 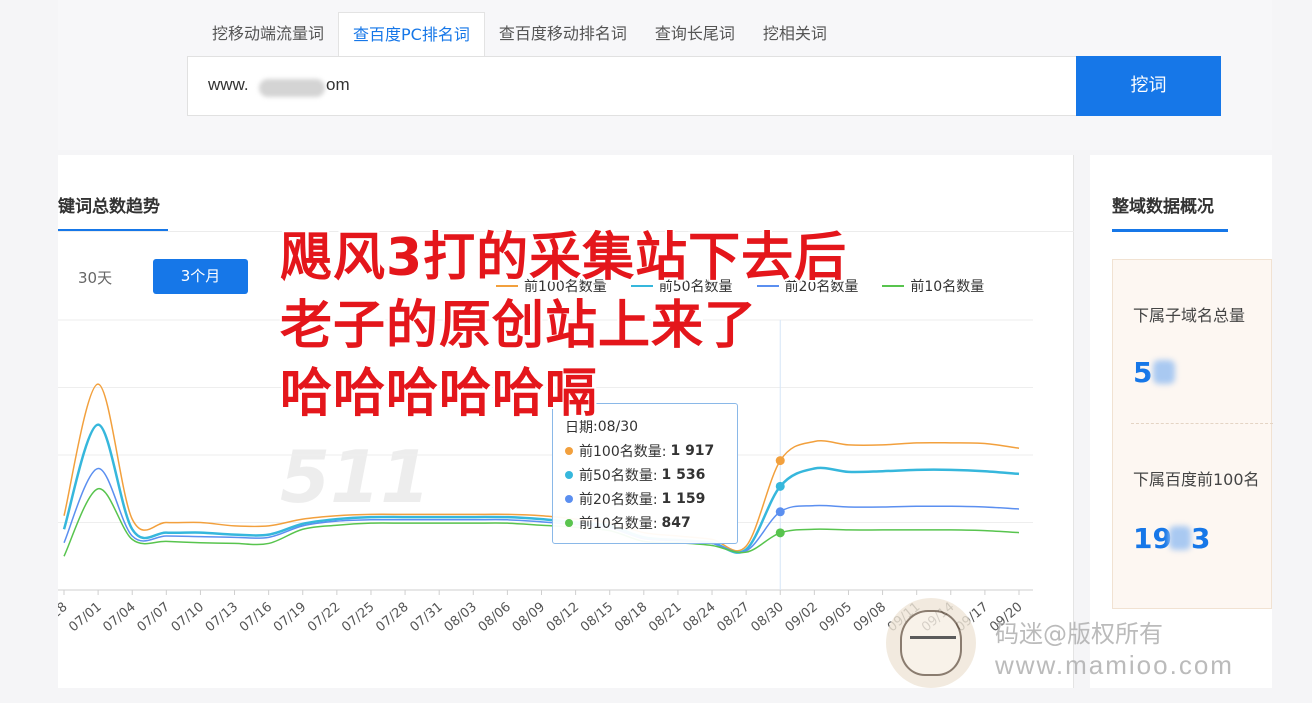 I want to click on domain-search-field: www. om, so click(x=632, y=86).